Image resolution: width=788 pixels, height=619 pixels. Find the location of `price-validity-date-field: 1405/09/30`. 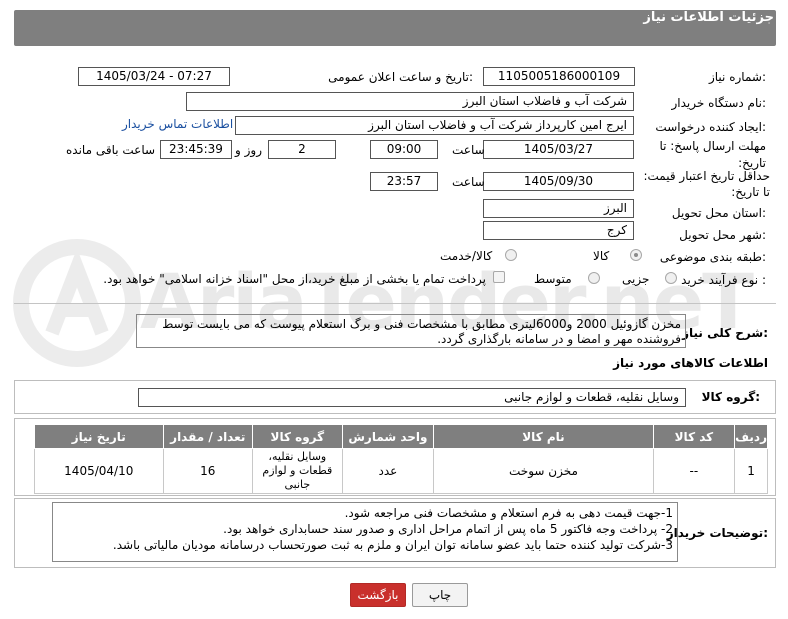

price-validity-date-field: 1405/09/30 is located at coordinates (558, 181).